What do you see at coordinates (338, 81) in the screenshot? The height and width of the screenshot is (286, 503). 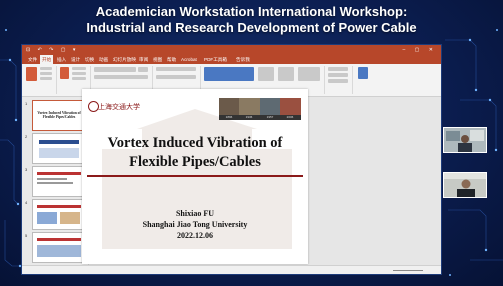 I see `select-icon` at bounding box center [338, 81].